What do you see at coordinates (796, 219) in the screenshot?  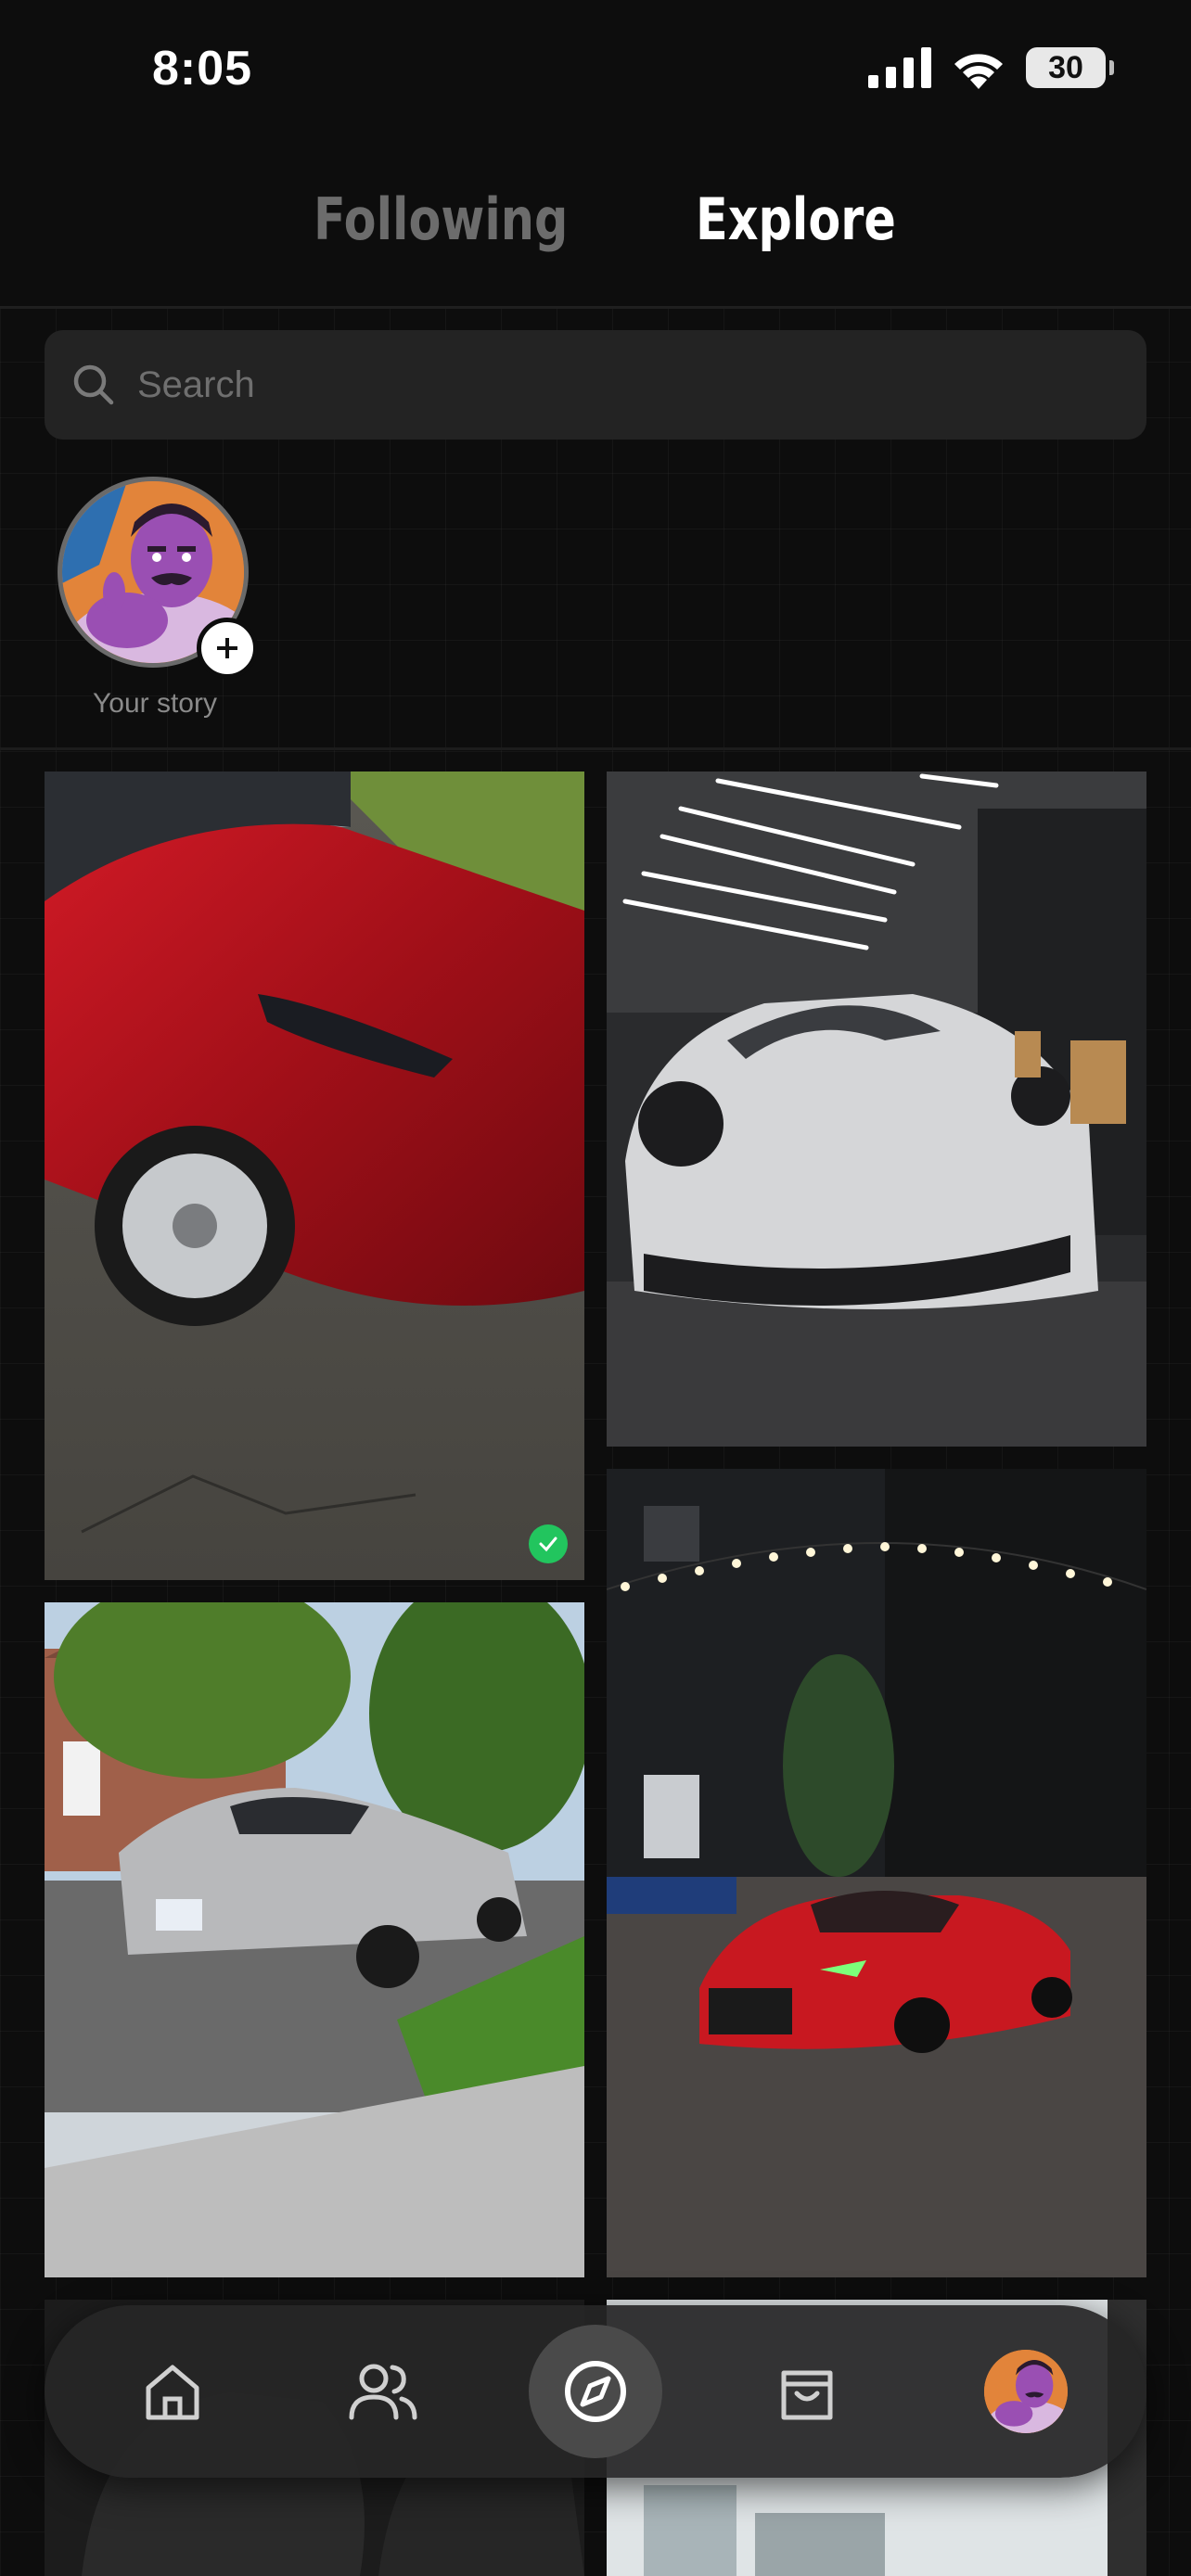 I see `tab-explore: Explore` at bounding box center [796, 219].